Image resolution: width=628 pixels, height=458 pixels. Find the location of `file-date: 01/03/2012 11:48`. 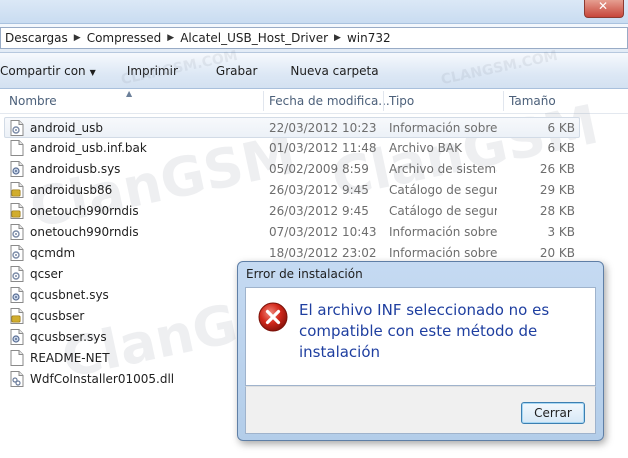

file-date: 01/03/2012 11:48 is located at coordinates (323, 148).